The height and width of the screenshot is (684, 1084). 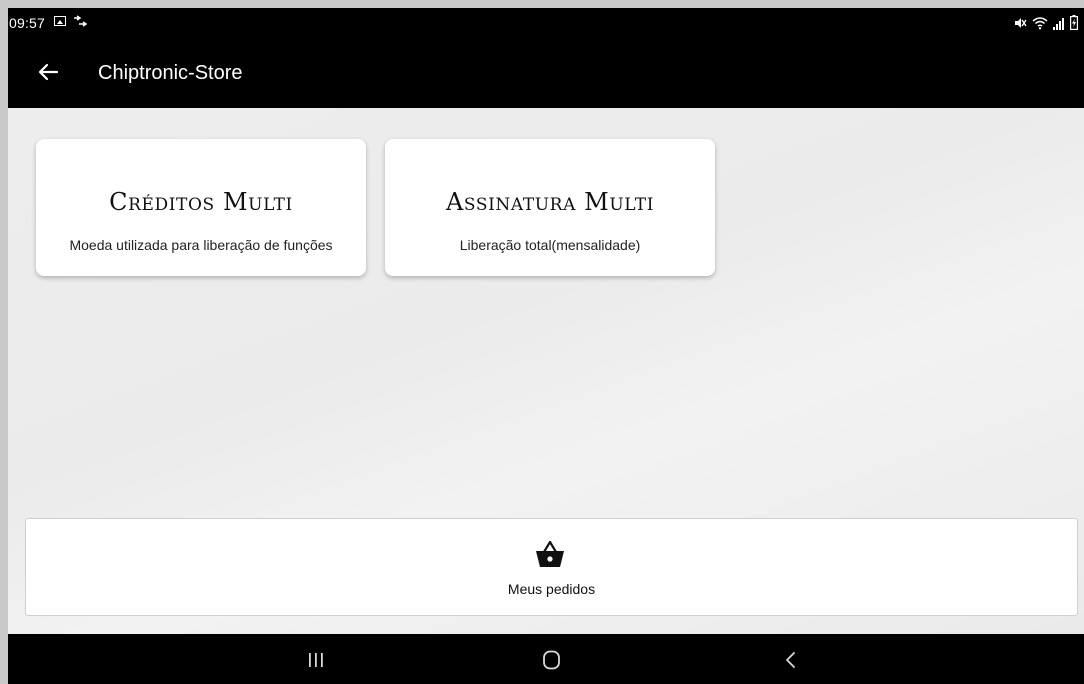 I want to click on navigation-bar, so click(x=546, y=659).